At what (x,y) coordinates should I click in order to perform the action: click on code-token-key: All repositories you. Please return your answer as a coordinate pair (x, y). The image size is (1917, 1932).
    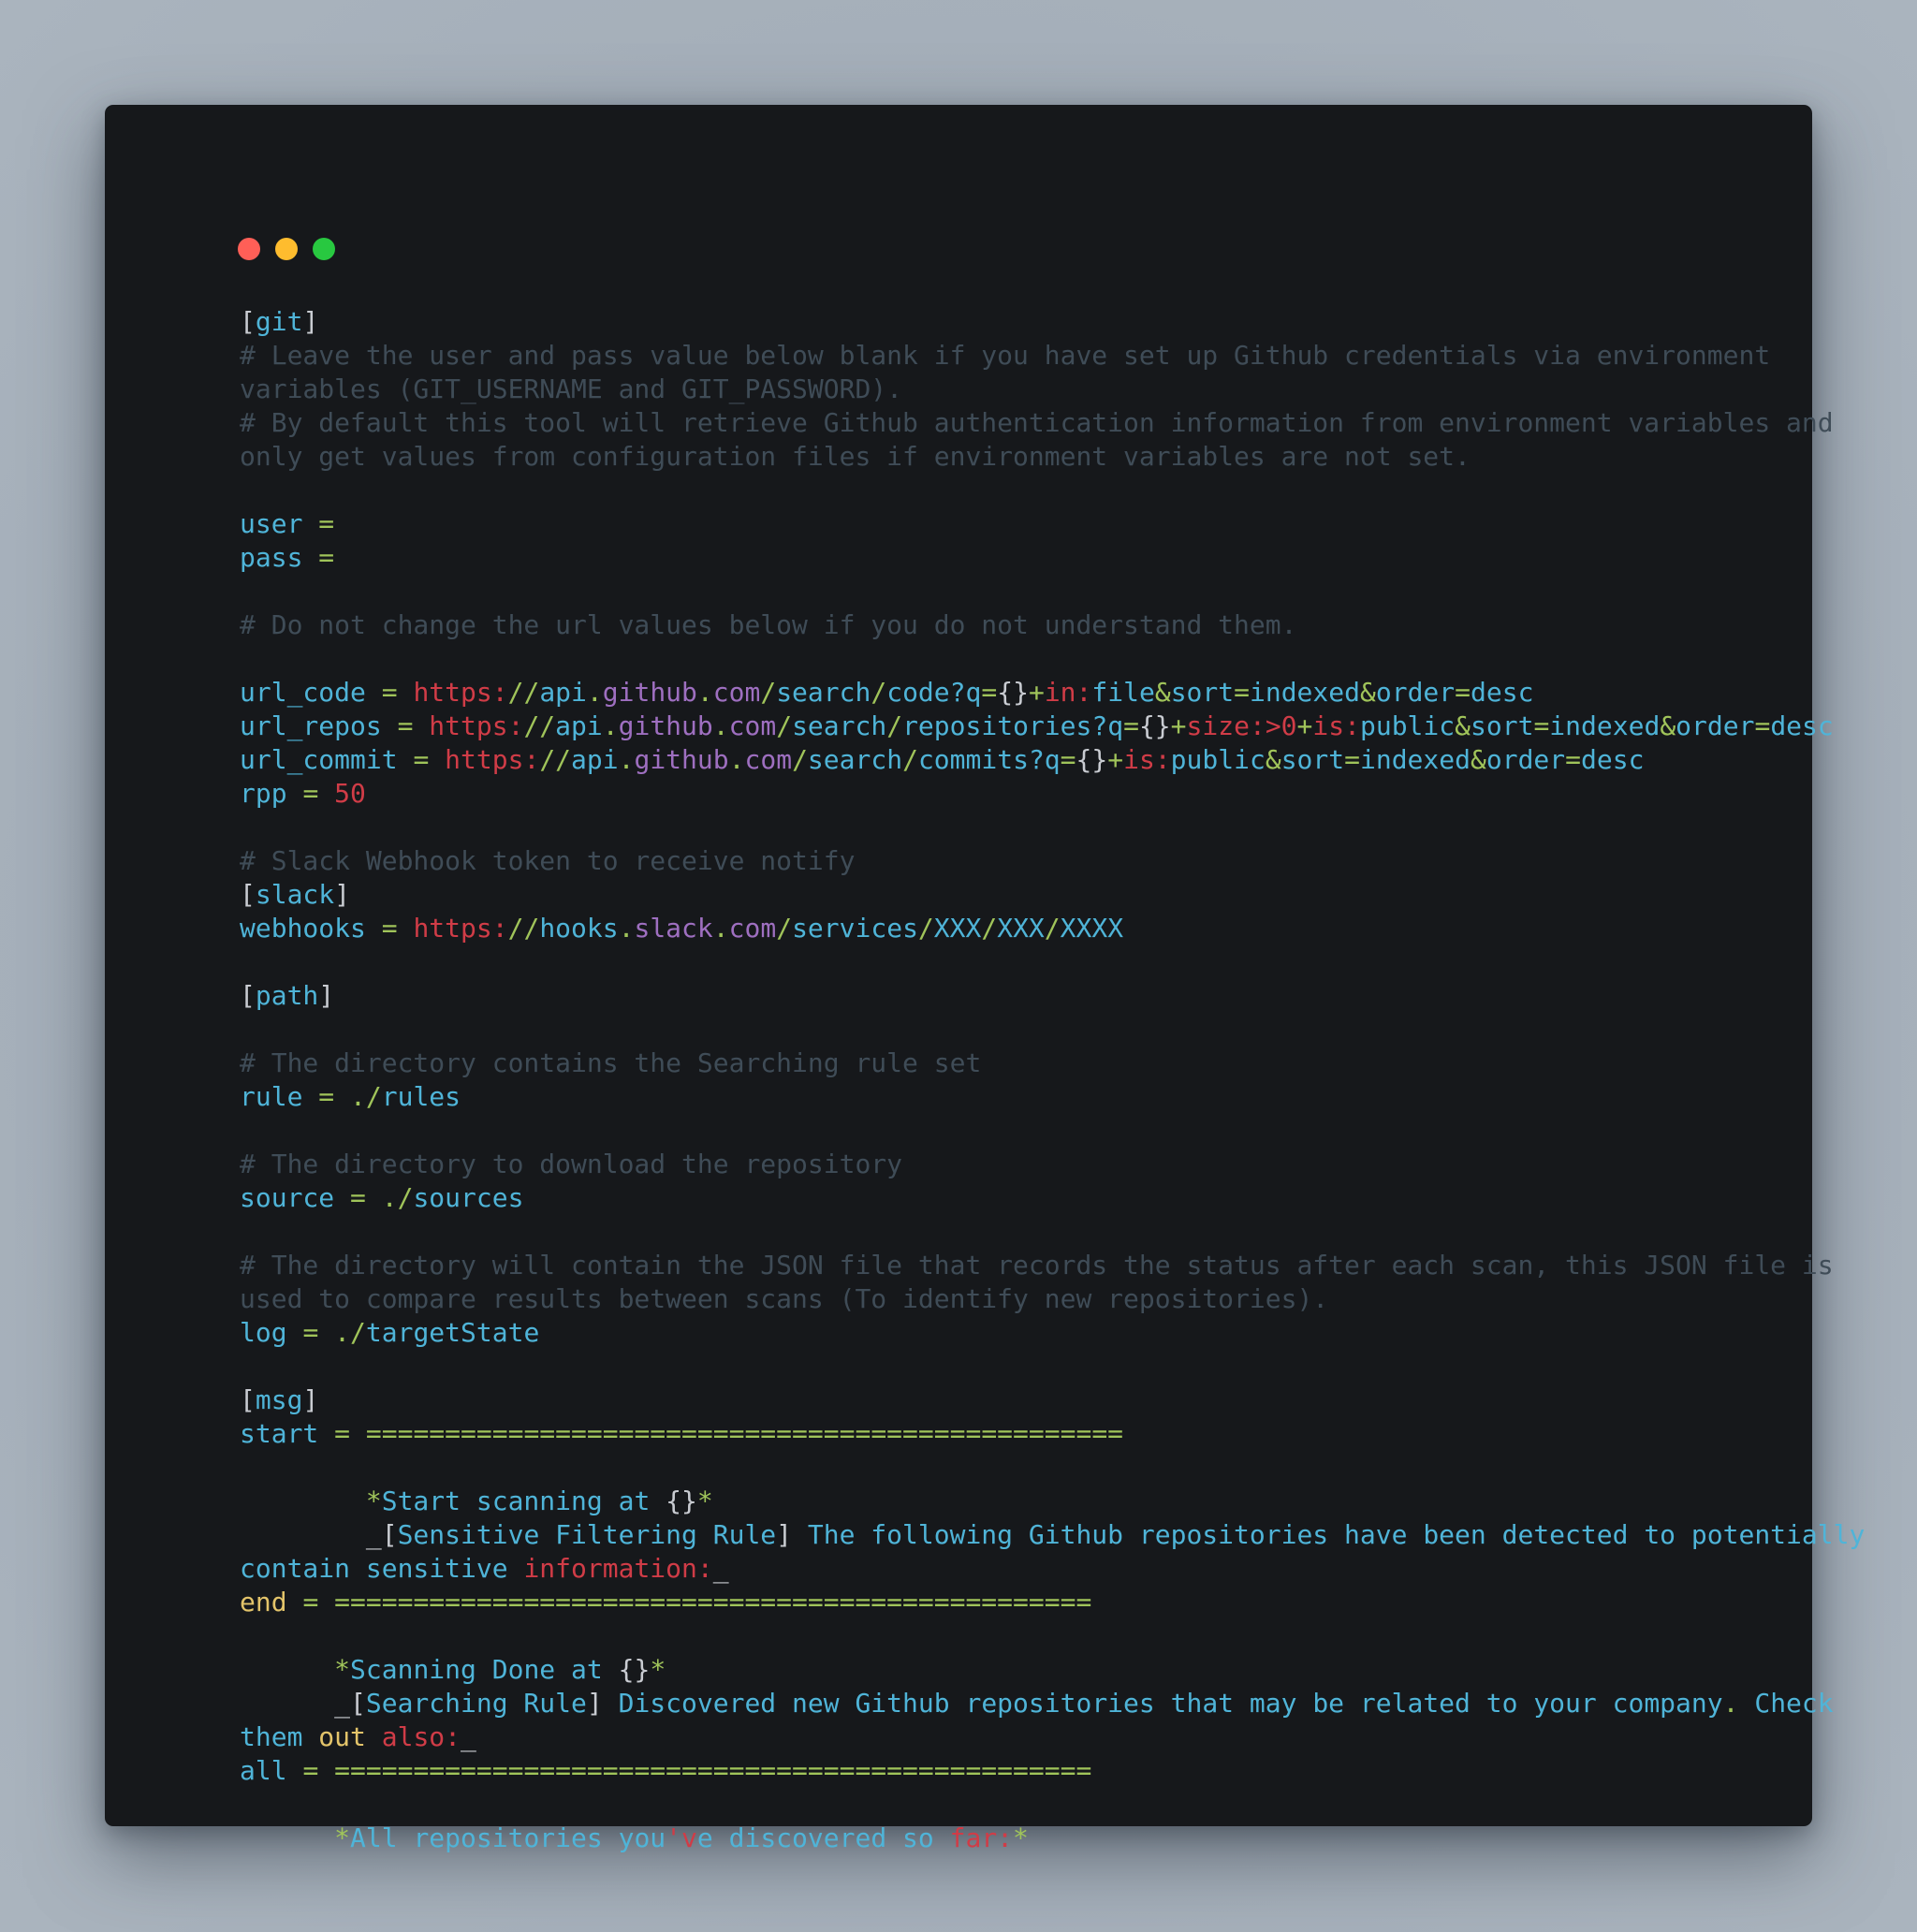
    Looking at the image, I should click on (508, 1837).